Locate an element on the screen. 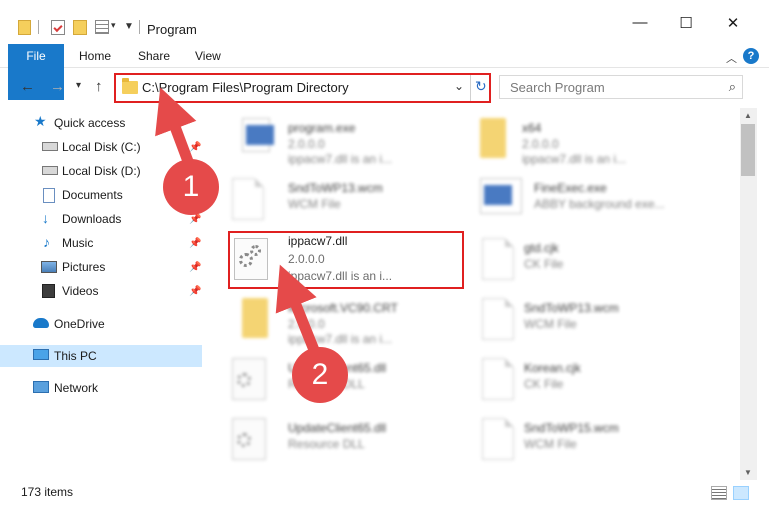  vertical-scrollbar: ▲ ▼ is located at coordinates (748, 294).